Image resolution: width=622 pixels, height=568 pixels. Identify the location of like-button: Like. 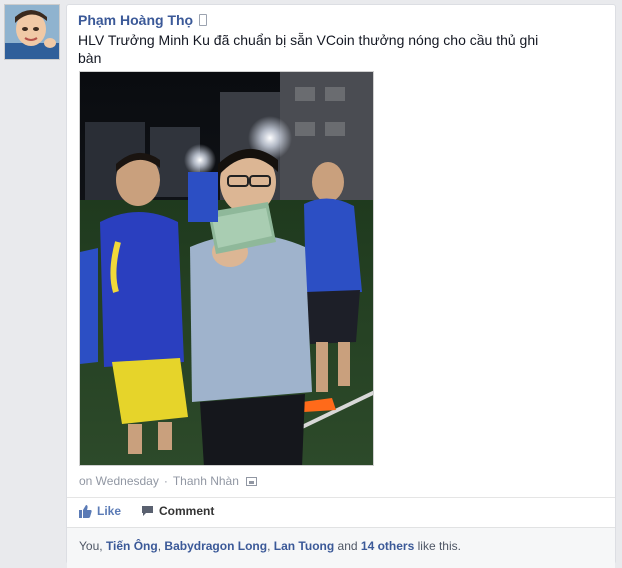
(100, 511).